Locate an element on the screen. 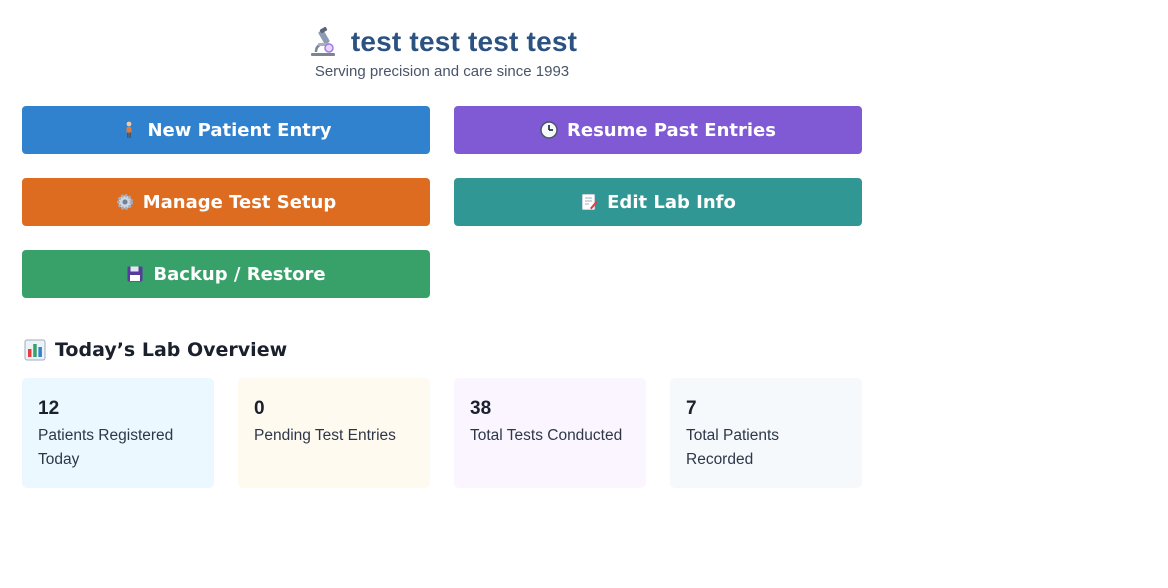 The height and width of the screenshot is (588, 1168). overview-heading: Today’s Lab Overview is located at coordinates (155, 350).